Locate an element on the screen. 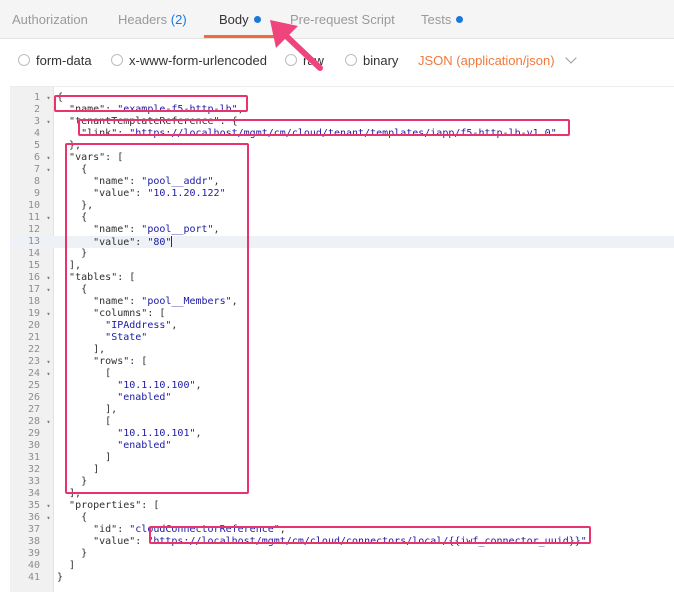 The width and height of the screenshot is (674, 592). line-number: 23 is located at coordinates (33, 361).